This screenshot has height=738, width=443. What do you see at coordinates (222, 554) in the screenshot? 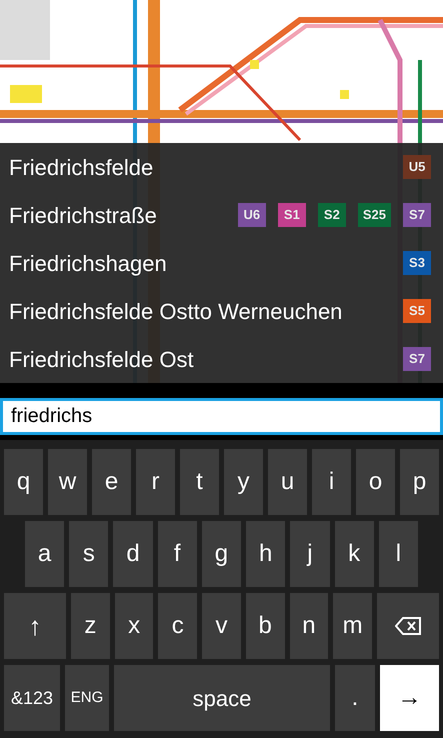
I see `letter-key: g` at bounding box center [222, 554].